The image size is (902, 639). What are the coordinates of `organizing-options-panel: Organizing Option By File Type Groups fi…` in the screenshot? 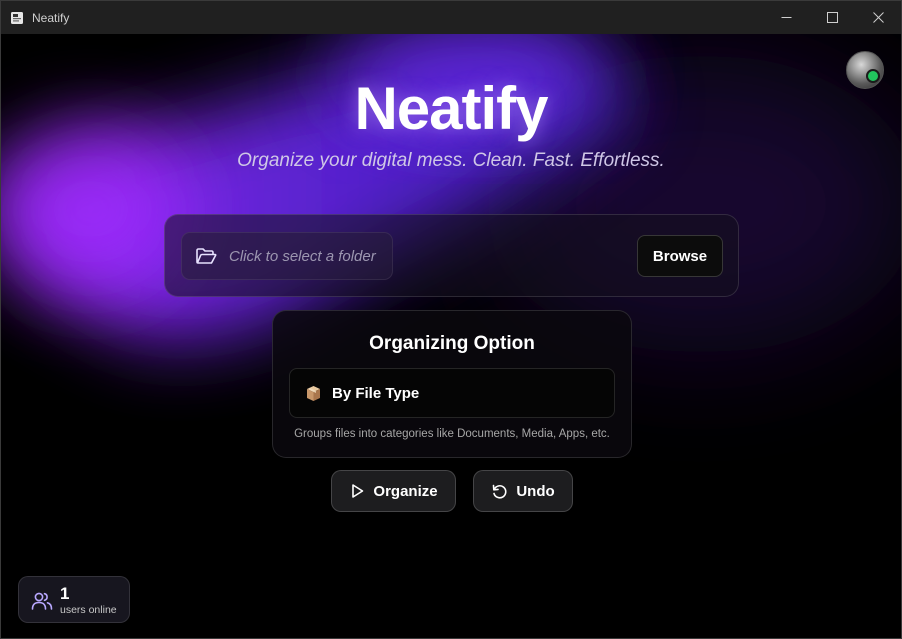 It's located at (452, 384).